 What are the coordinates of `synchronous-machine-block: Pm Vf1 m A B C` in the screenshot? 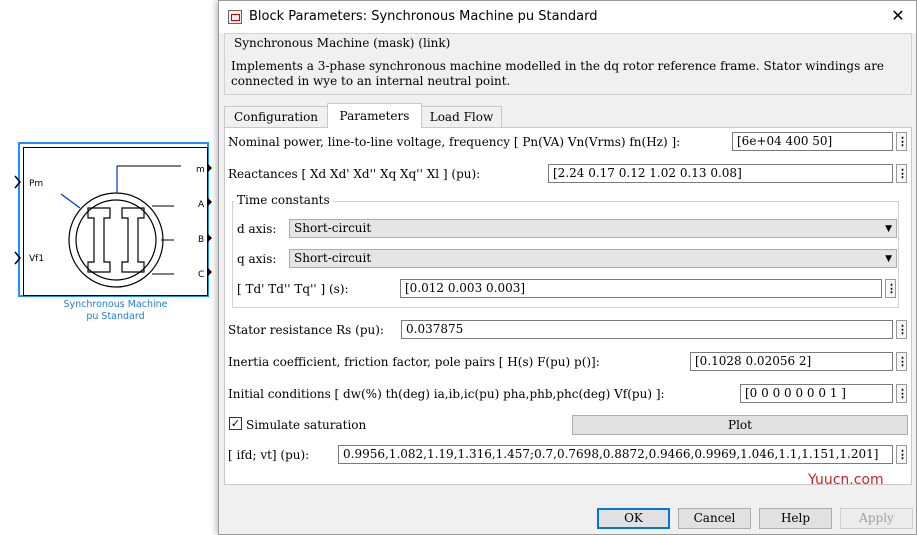 It's located at (113, 222).